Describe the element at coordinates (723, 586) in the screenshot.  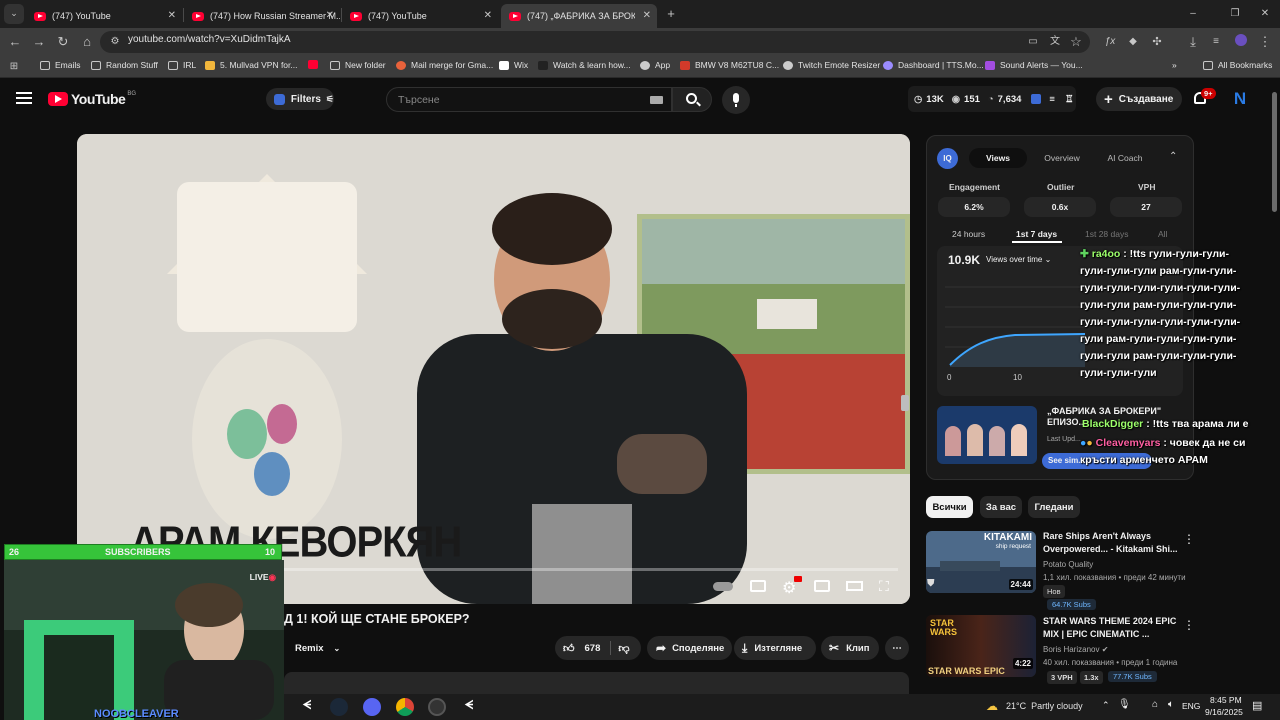
I see `autoplay-toggle` at that location.